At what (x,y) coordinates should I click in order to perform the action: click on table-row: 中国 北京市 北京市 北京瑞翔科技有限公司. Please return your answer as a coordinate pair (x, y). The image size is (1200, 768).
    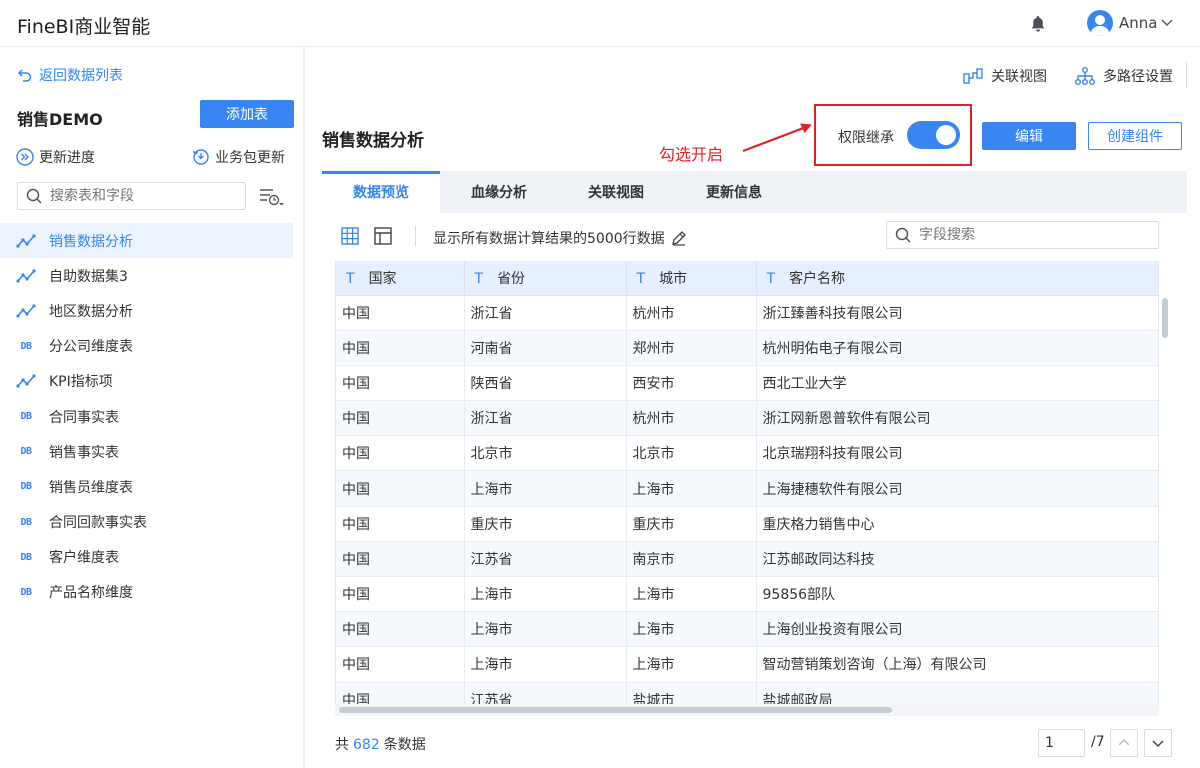
    Looking at the image, I should click on (747, 453).